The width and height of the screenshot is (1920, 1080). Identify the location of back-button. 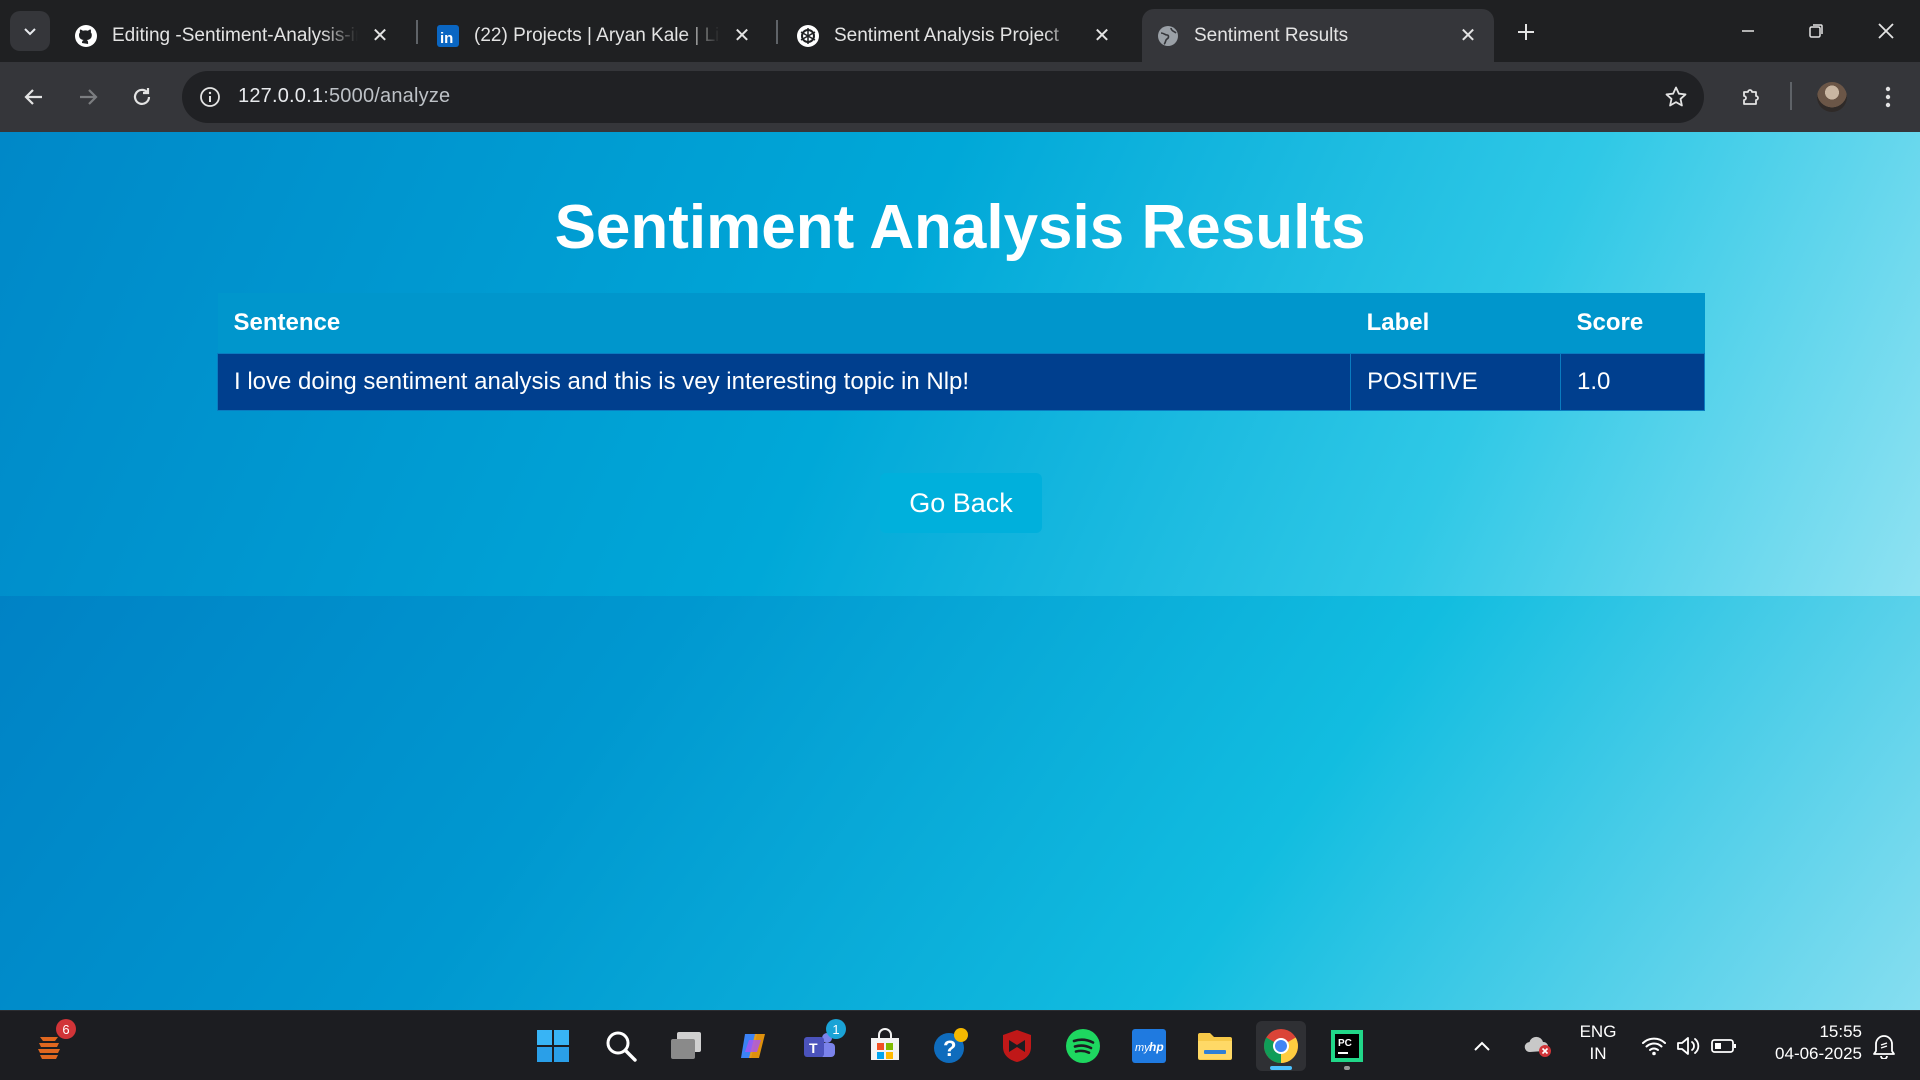
(34, 97).